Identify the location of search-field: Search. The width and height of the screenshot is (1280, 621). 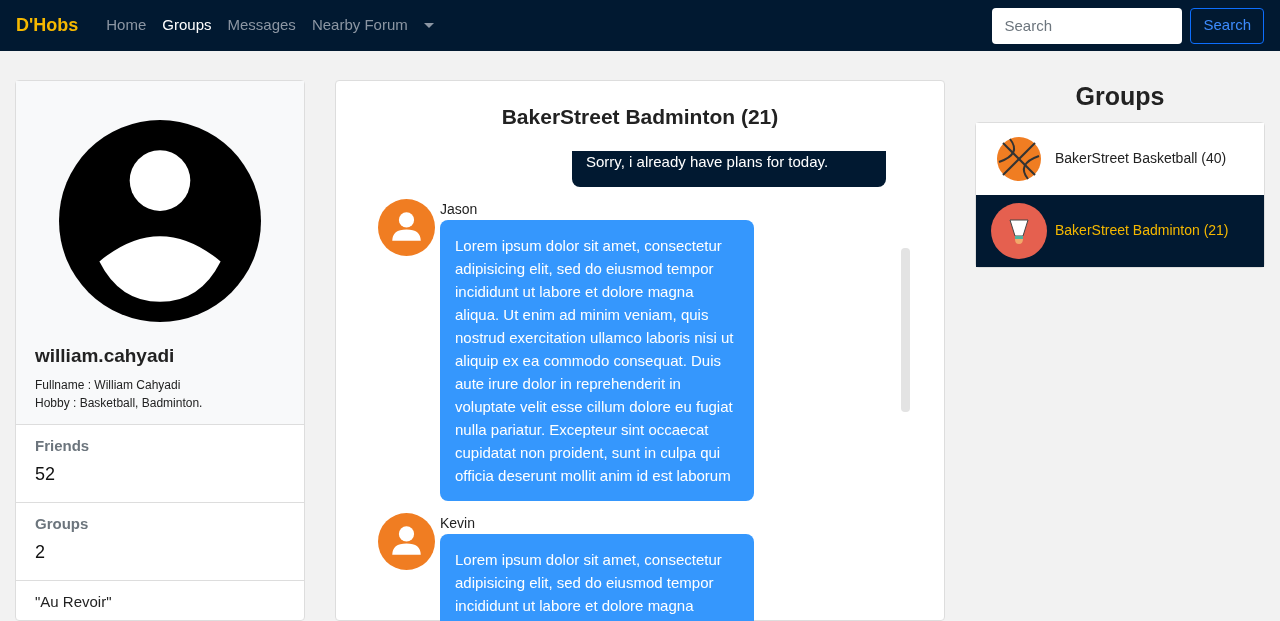
(1087, 25).